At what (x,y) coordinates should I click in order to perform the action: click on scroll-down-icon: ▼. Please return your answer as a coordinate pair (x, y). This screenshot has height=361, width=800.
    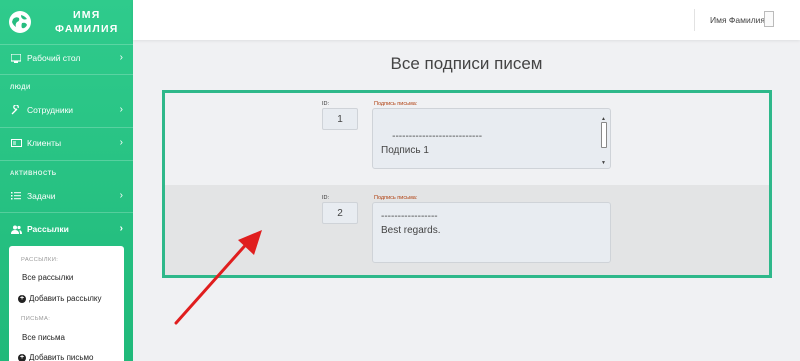
    Looking at the image, I should click on (603, 162).